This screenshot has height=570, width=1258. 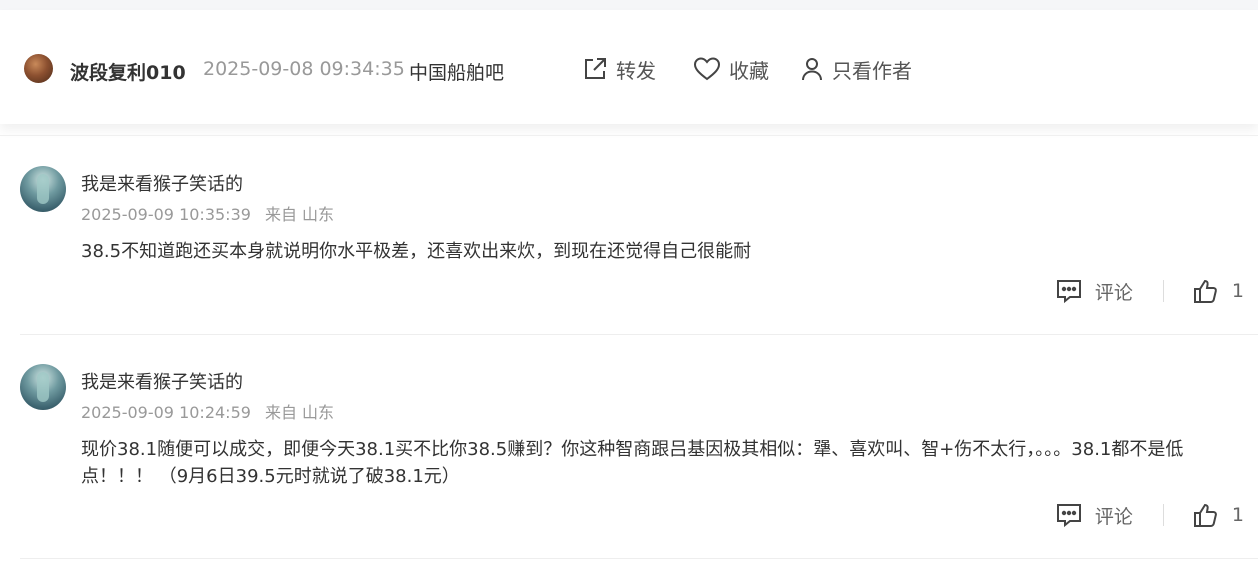 What do you see at coordinates (304, 69) in the screenshot?
I see `post-time: 2025-09-08 09:34:35` at bounding box center [304, 69].